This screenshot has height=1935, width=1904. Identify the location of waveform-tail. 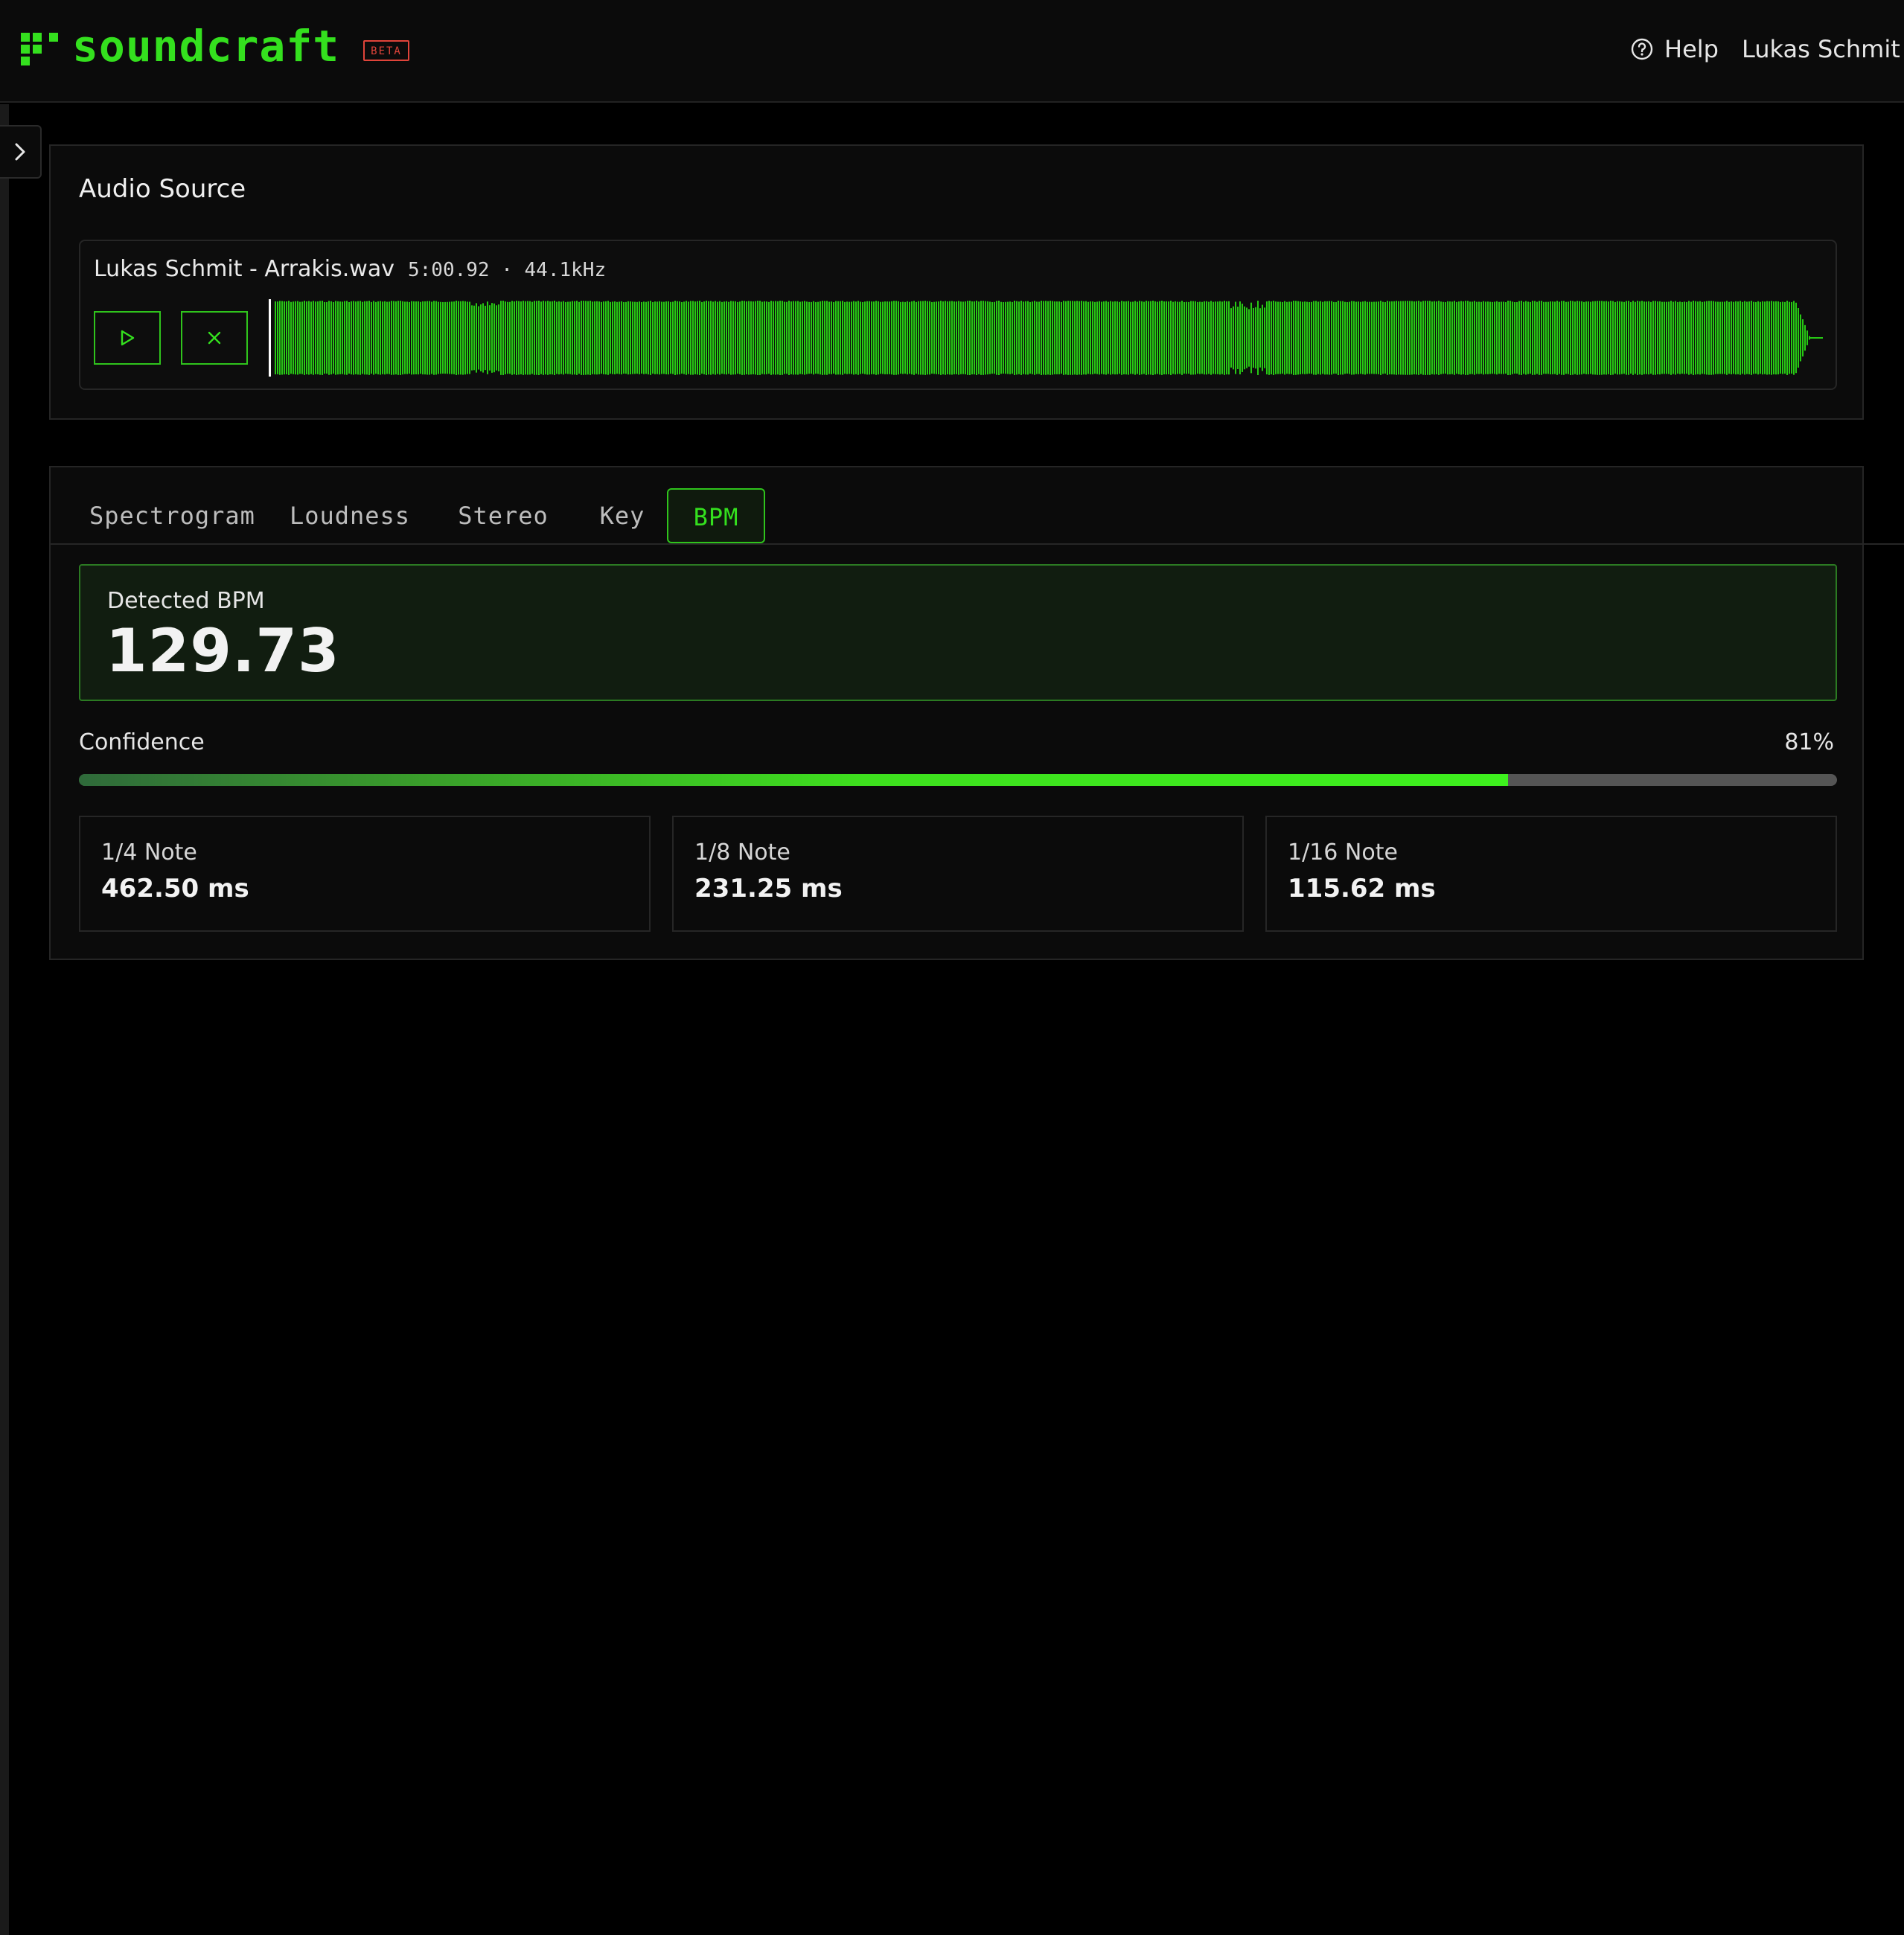
(1816, 338).